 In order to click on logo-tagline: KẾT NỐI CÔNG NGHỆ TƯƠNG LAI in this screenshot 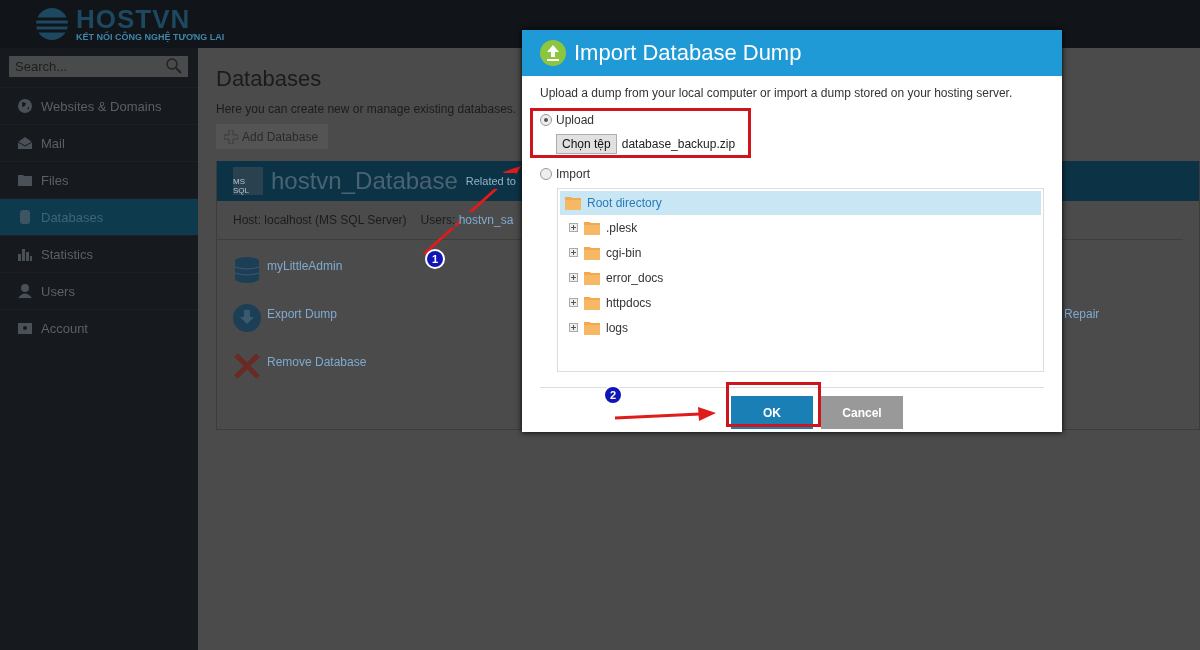, I will do `click(150, 37)`.